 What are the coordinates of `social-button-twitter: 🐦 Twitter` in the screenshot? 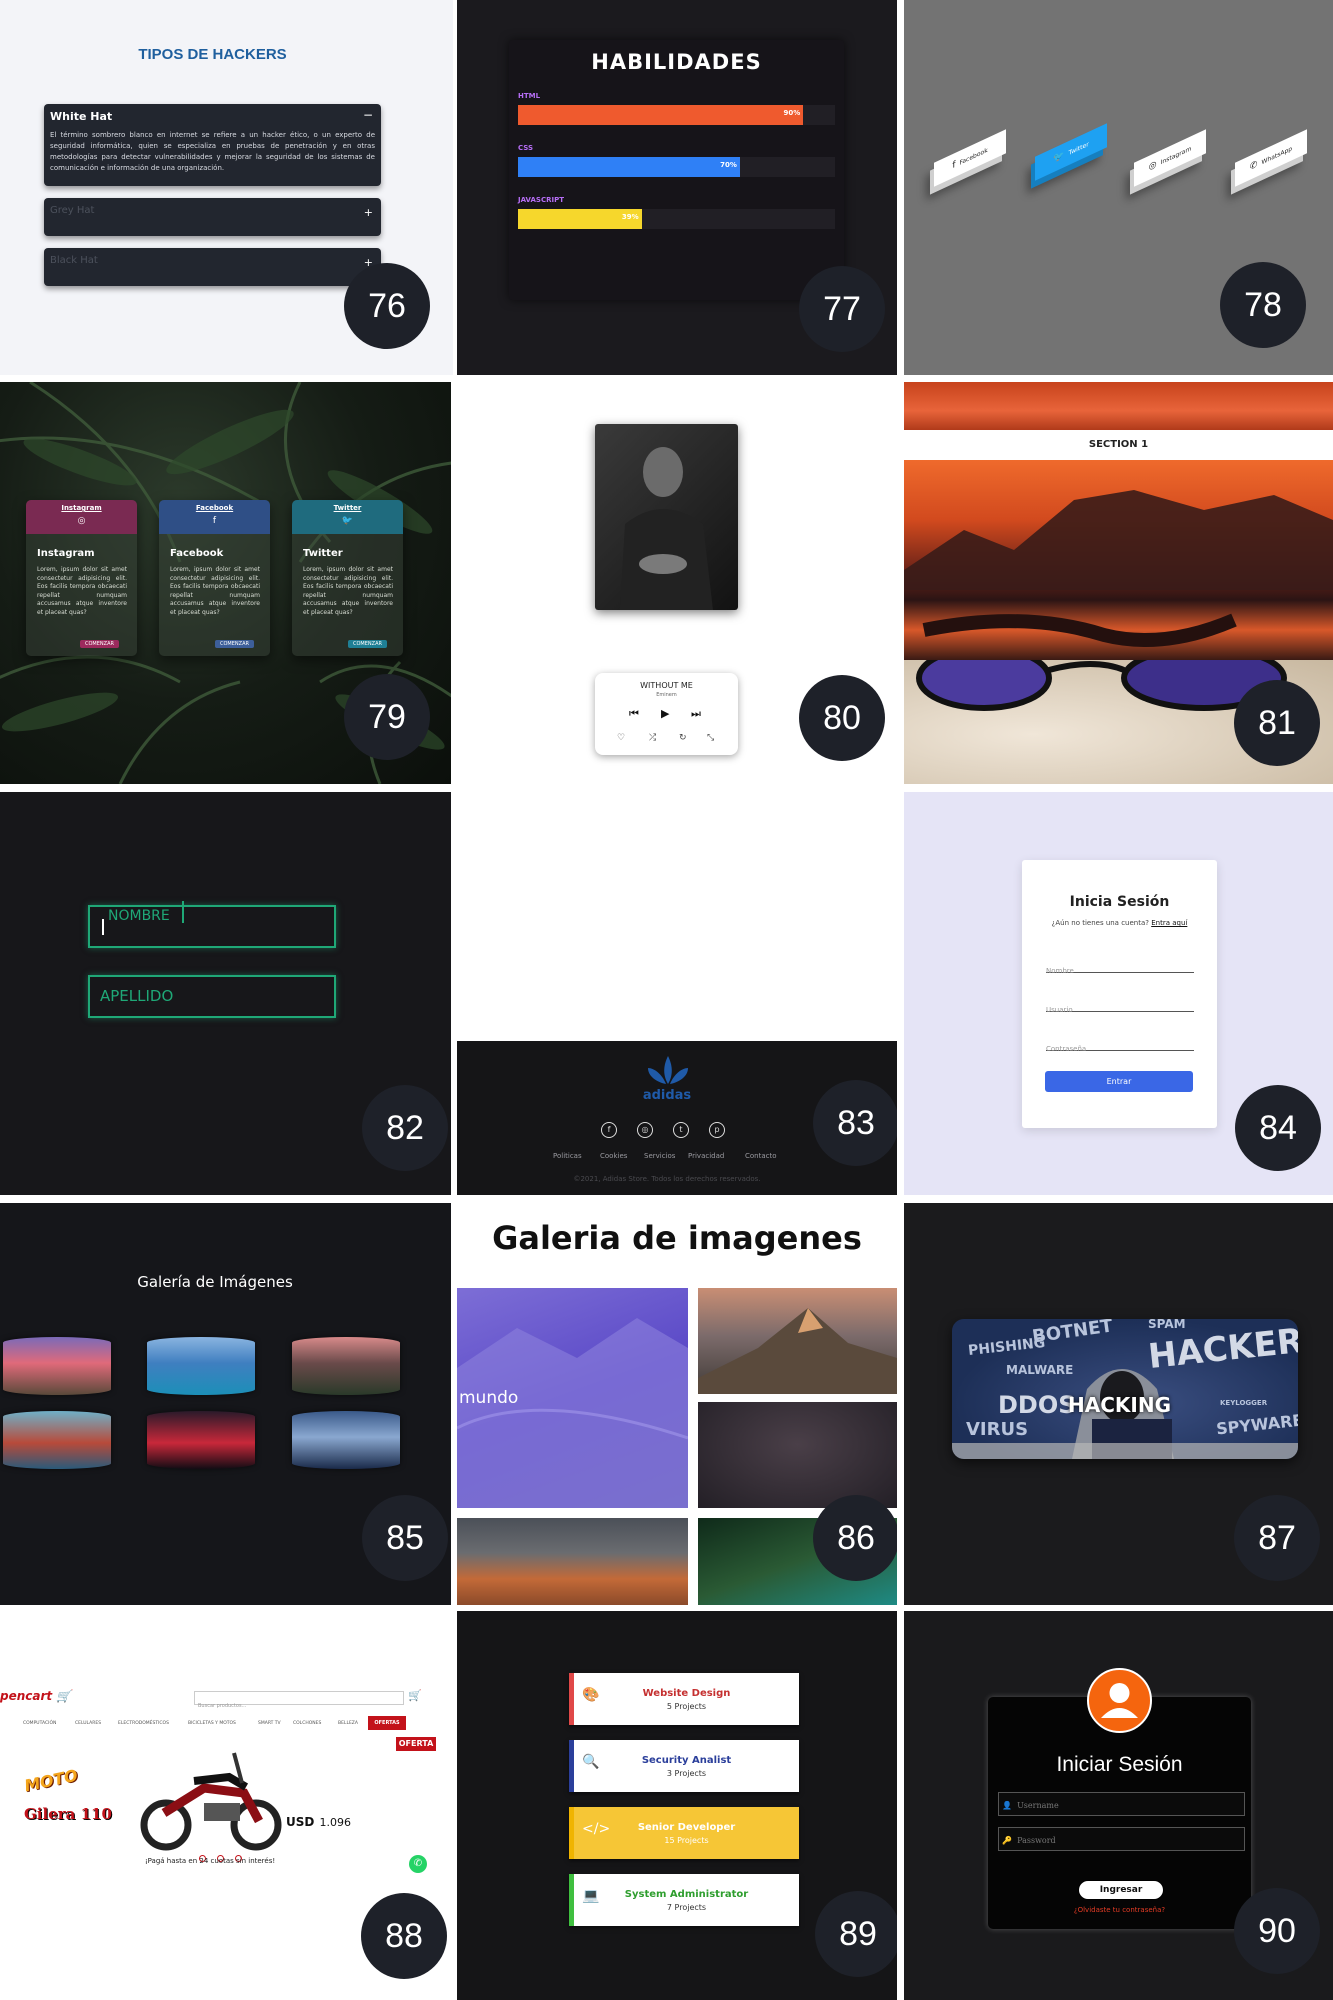 It's located at (1071, 152).